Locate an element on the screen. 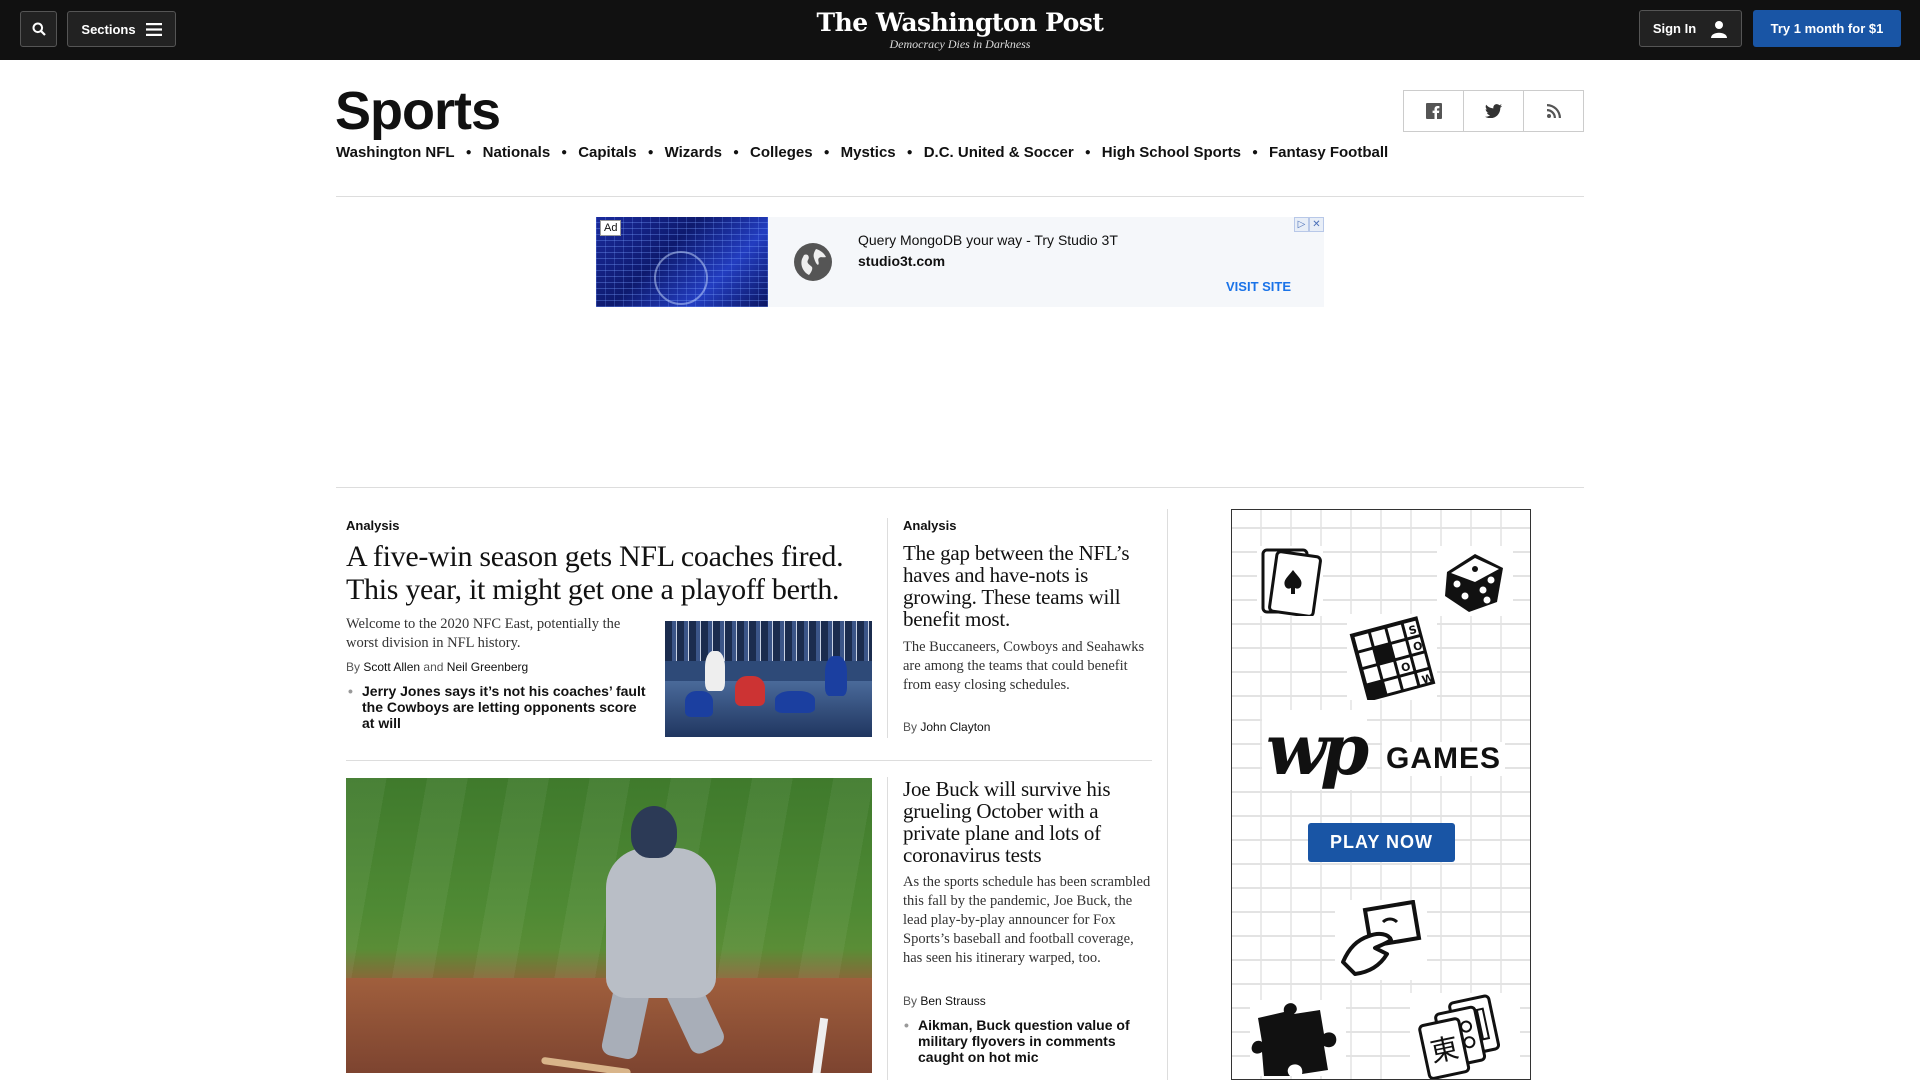 The image size is (1920, 1080). search-button is located at coordinates (38, 29).